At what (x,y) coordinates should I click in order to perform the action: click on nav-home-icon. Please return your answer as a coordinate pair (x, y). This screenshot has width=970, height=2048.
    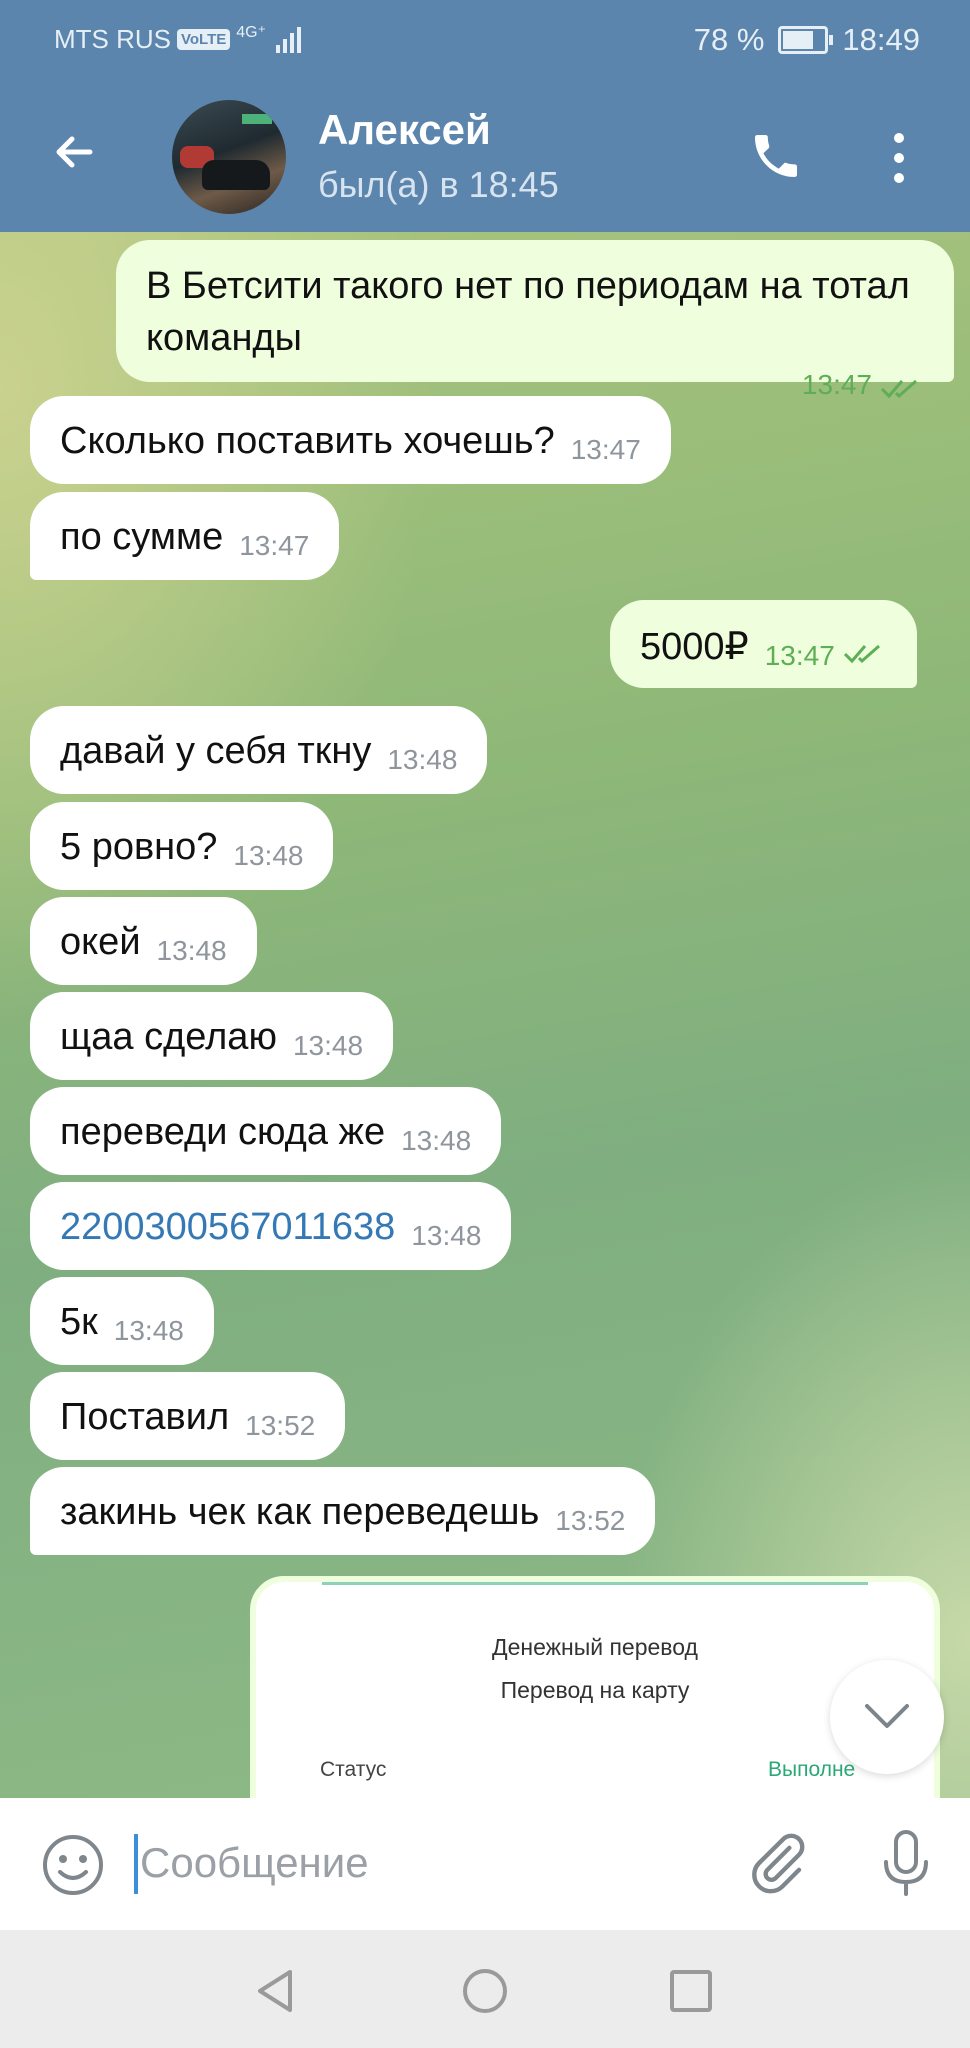
    Looking at the image, I should click on (485, 1991).